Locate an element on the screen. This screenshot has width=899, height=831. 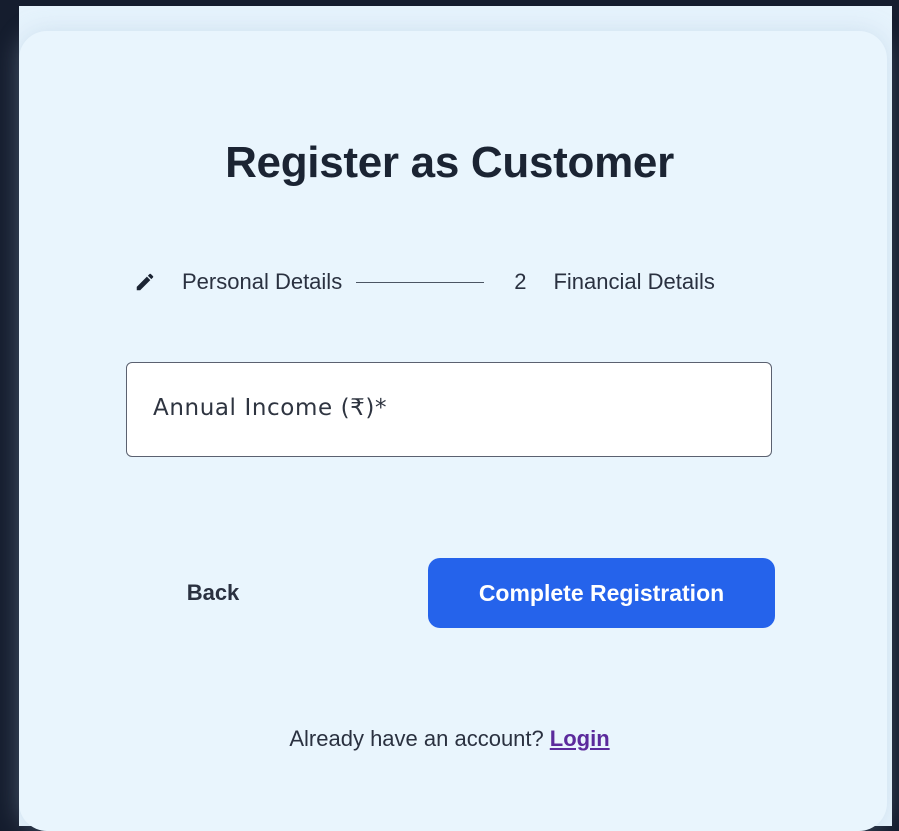
stepper: Personal Details 2 Financial Details is located at coordinates (424, 282).